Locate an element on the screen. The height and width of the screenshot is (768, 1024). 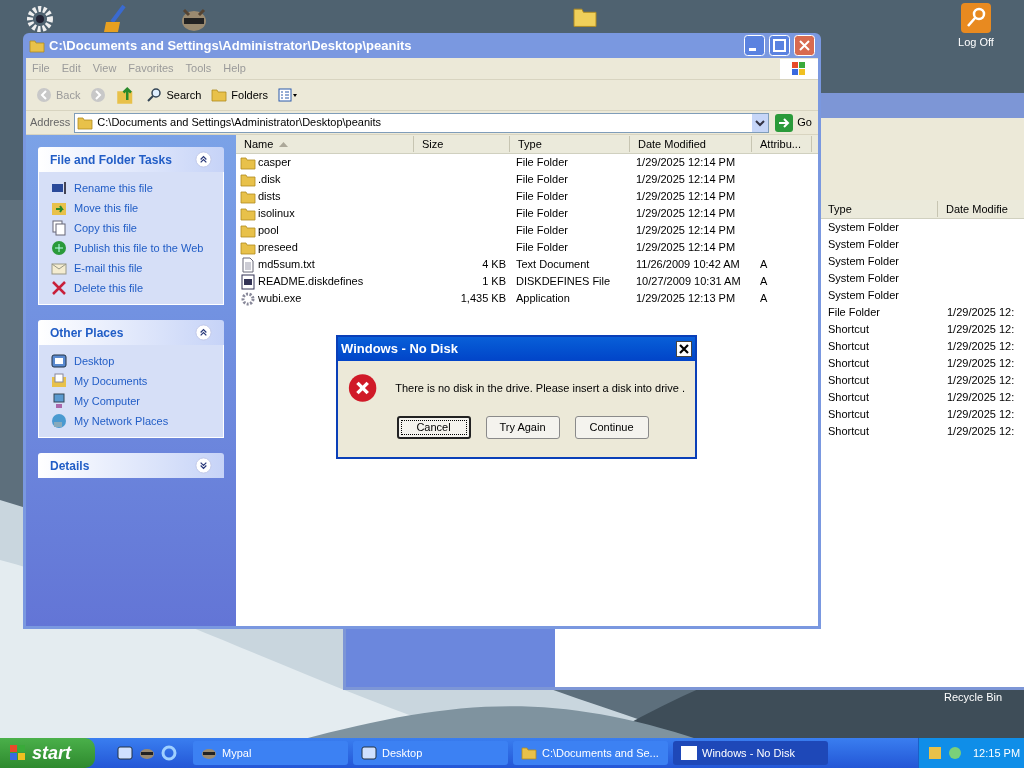
taskbar-button: Desktop is located at coordinates (430, 753).